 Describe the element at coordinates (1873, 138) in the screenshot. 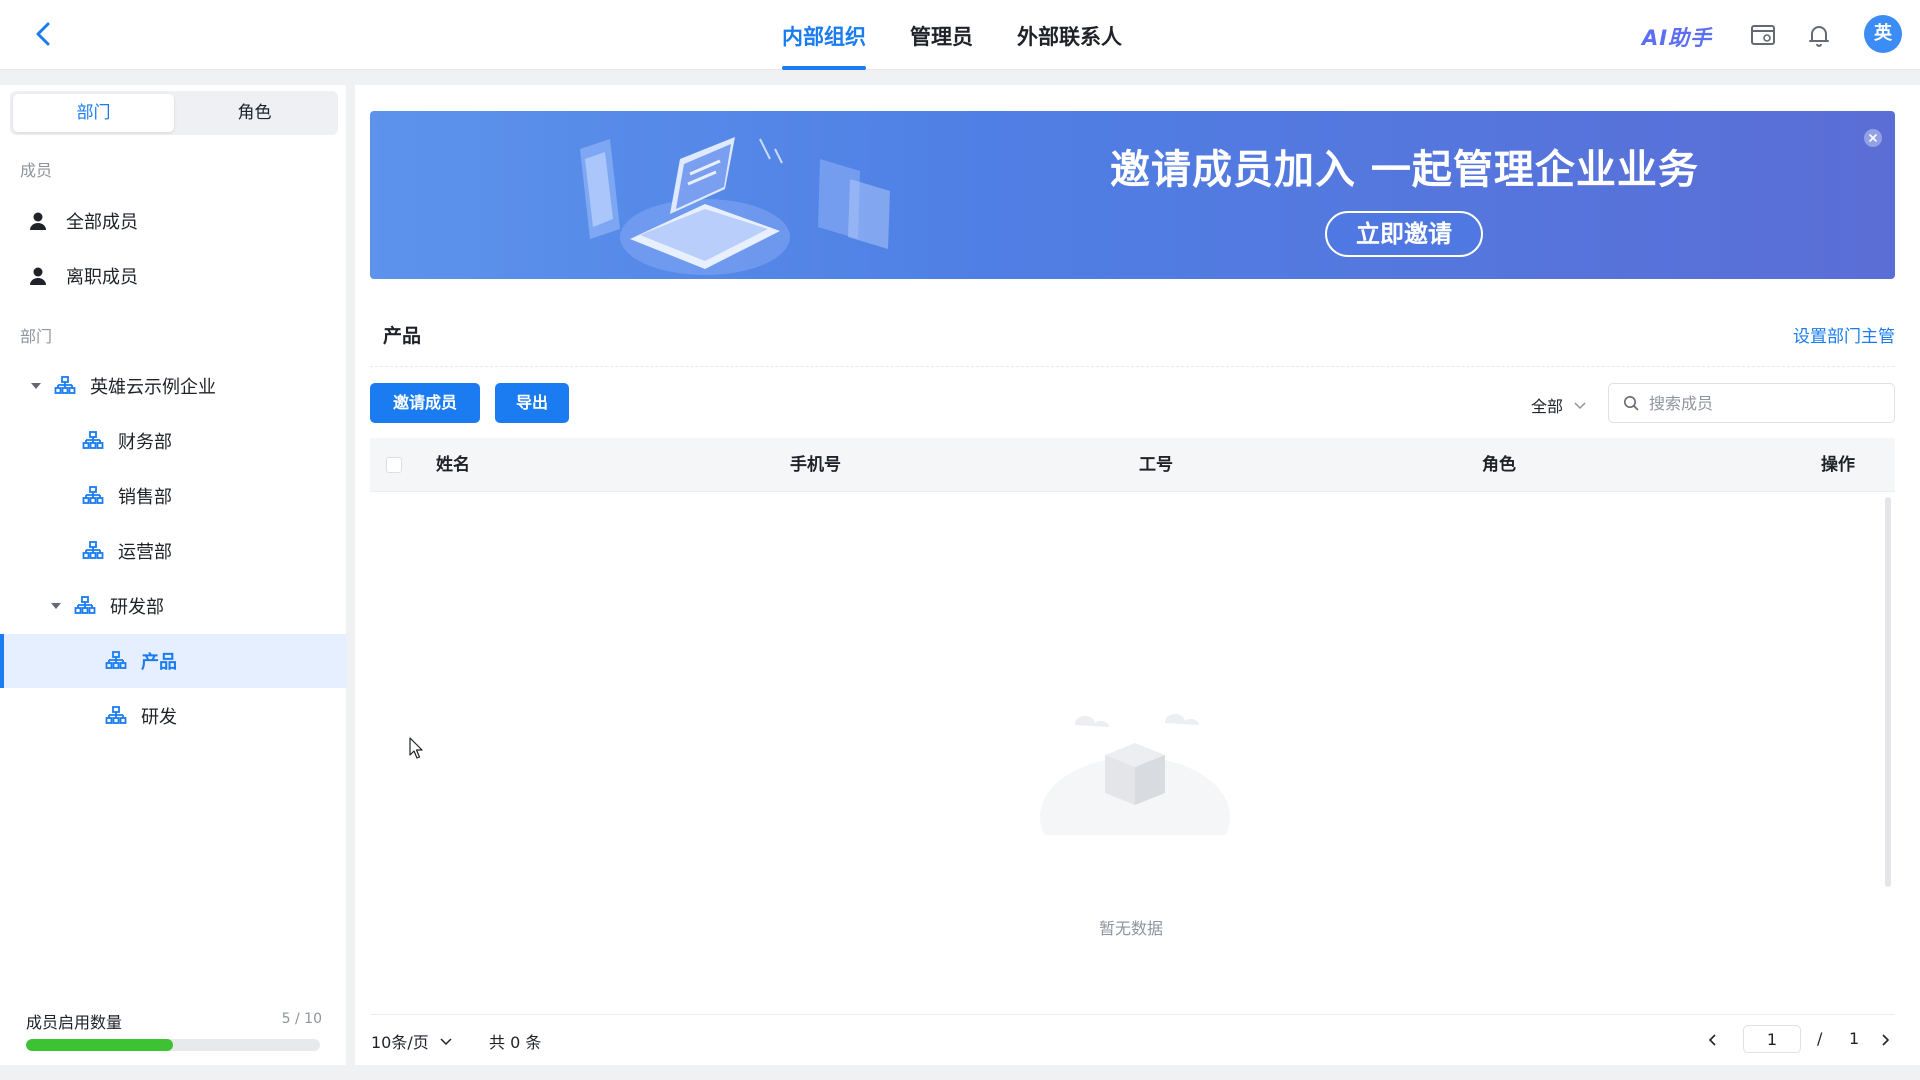

I see `close-icon` at that location.